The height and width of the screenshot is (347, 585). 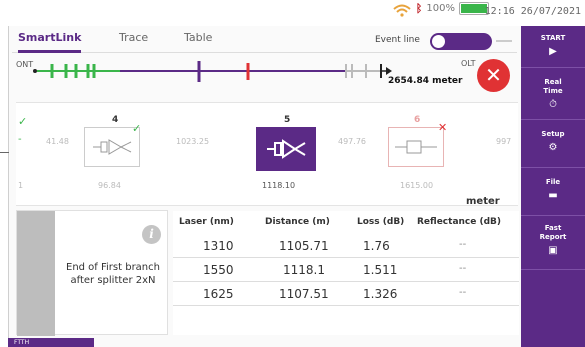 What do you see at coordinates (151, 234) in the screenshot?
I see `info-icon: i` at bounding box center [151, 234].